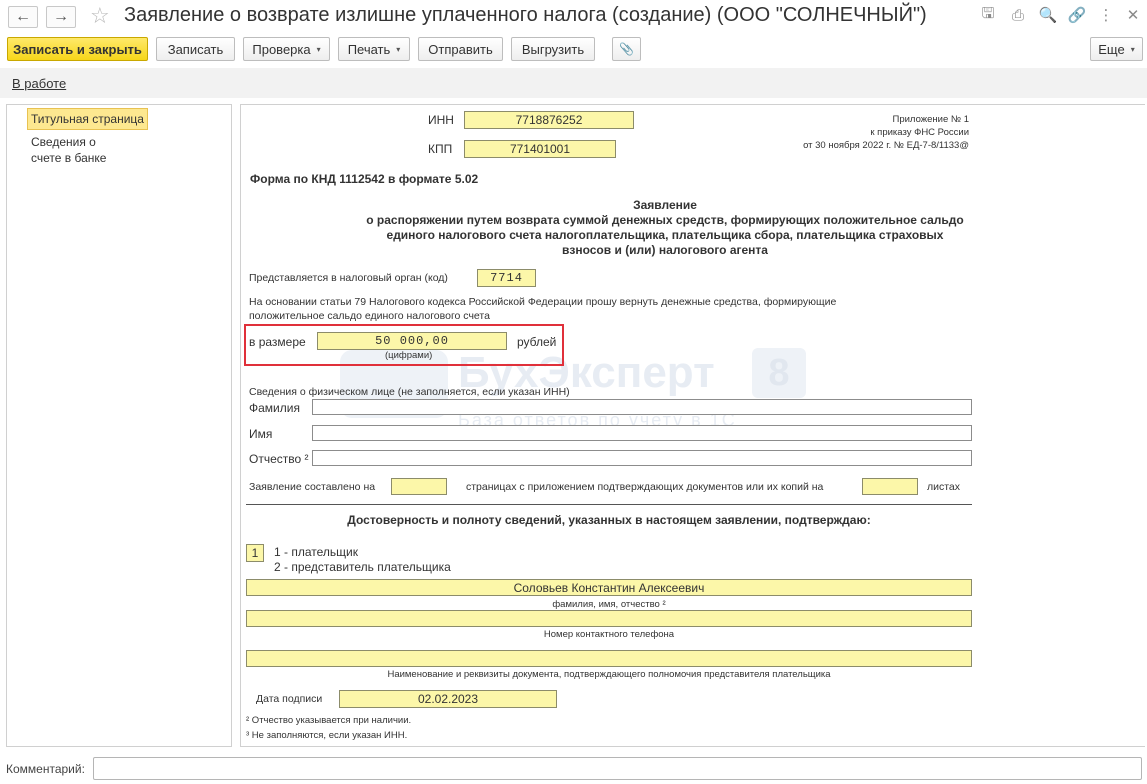  I want to click on paperclip-icon: 📎, so click(626, 49).